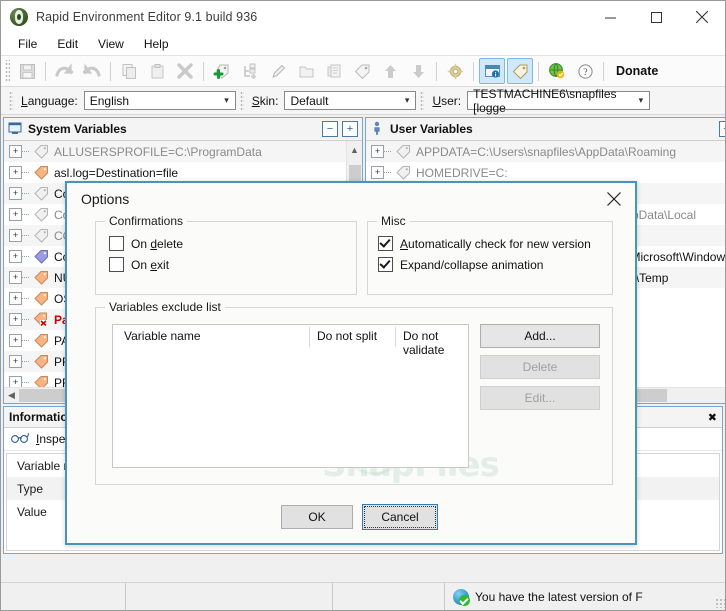 The height and width of the screenshot is (611, 726). Describe the element at coordinates (41, 235) in the screenshot. I see `tag-grey-icon` at that location.